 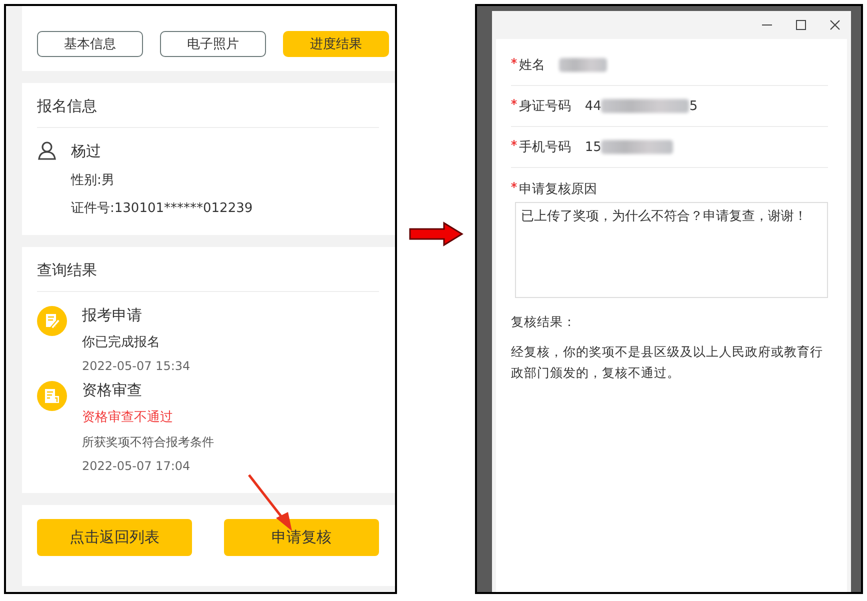 What do you see at coordinates (52, 321) in the screenshot?
I see `edit-document-icon` at bounding box center [52, 321].